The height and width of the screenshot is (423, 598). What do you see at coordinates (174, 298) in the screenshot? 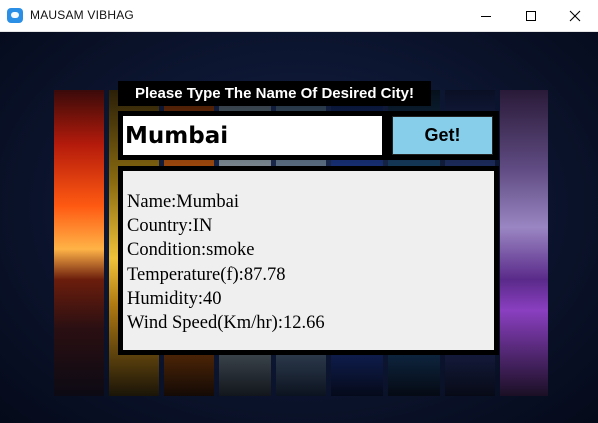
I see `result-humidity: Humidity:40` at bounding box center [174, 298].